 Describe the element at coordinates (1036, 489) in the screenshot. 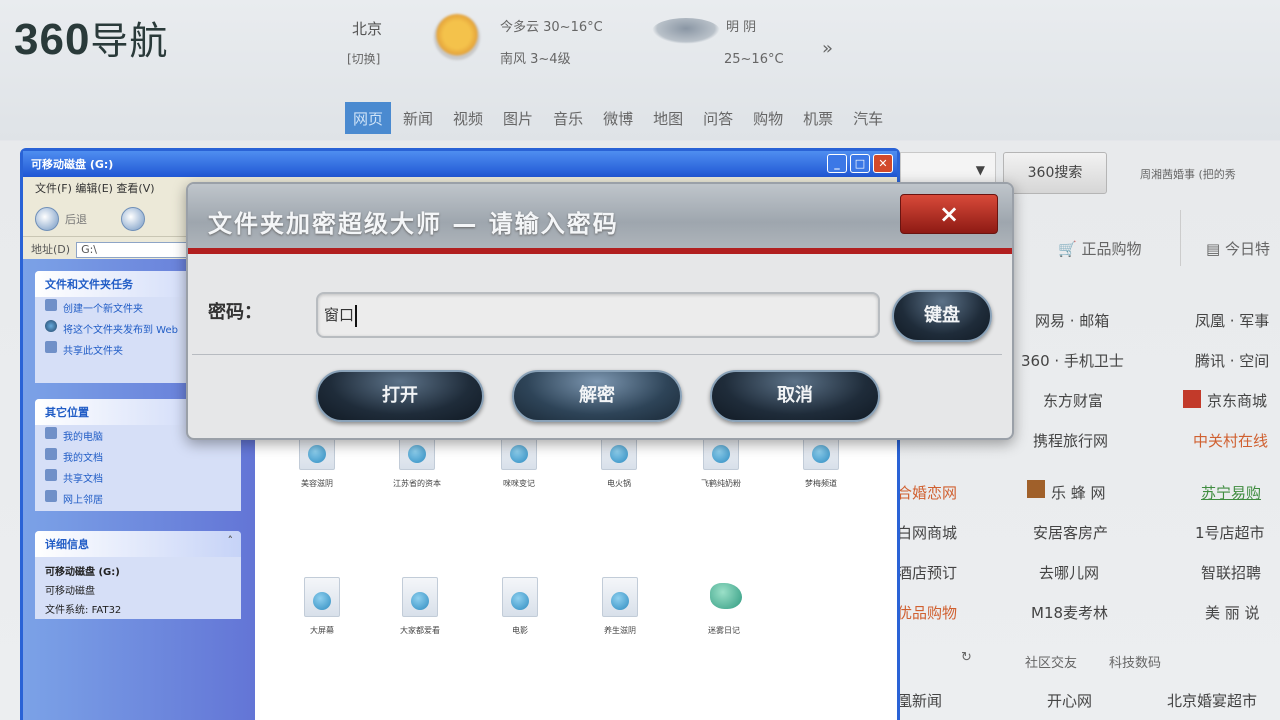

I see `lefeng-icon` at that location.